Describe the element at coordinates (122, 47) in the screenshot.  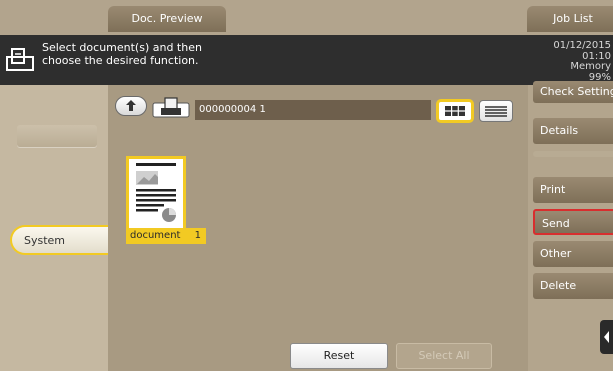
I see `instruction-line-1: Select document(s) and then` at that location.